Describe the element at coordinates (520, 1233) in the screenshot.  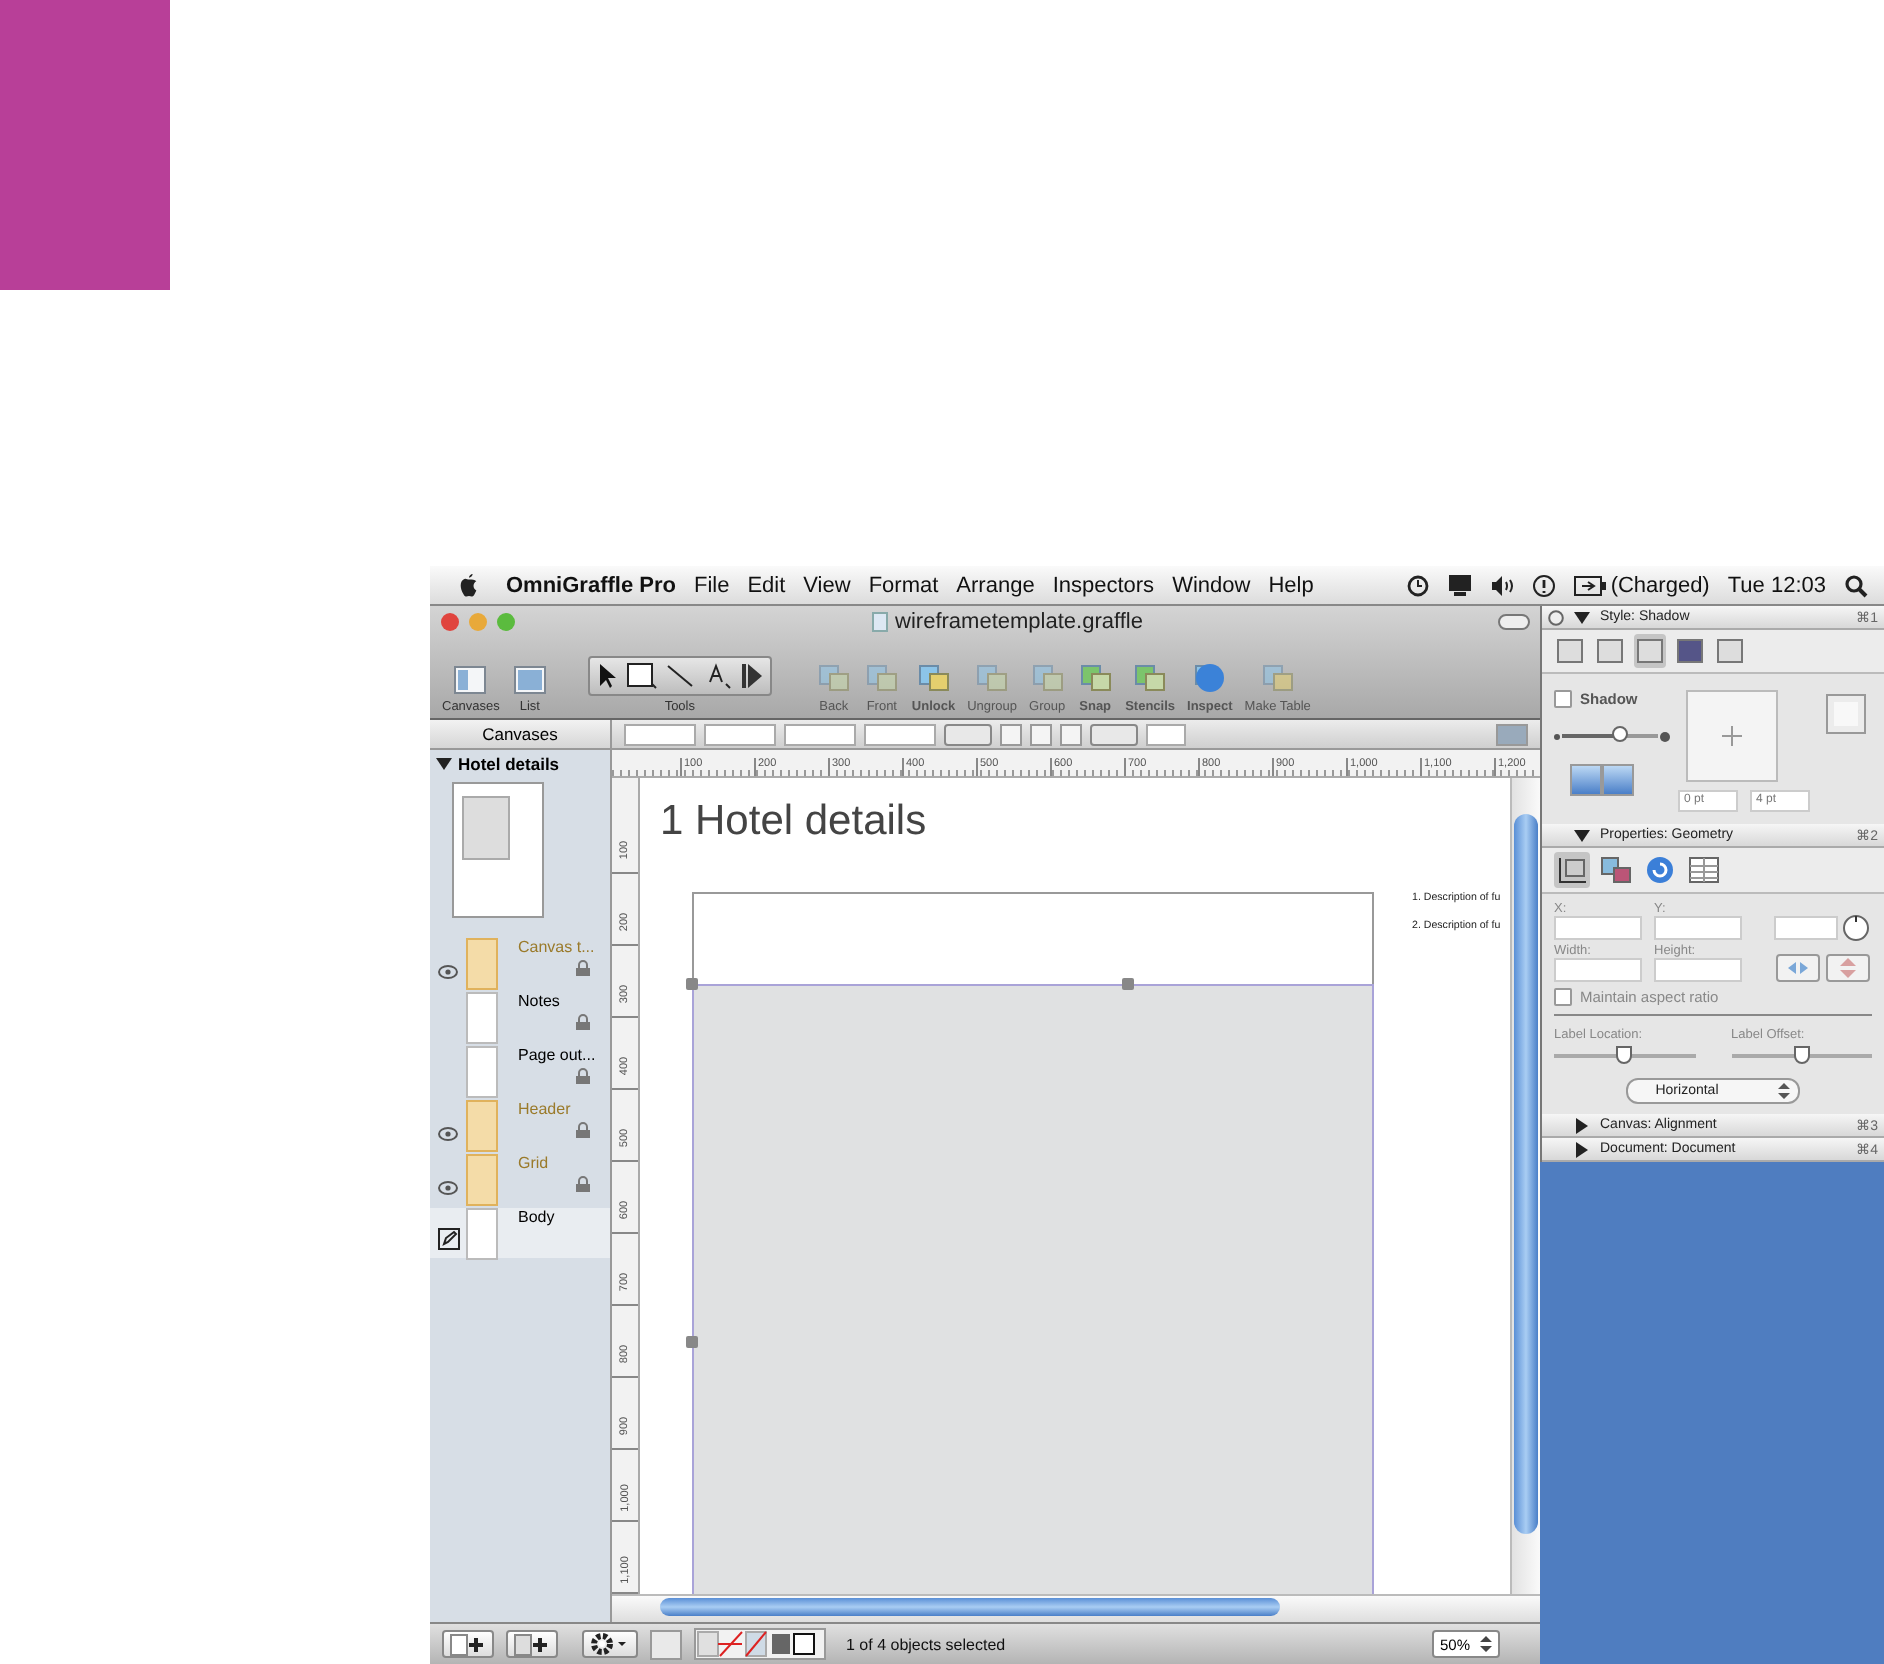
I see `layer-row: Body` at that location.